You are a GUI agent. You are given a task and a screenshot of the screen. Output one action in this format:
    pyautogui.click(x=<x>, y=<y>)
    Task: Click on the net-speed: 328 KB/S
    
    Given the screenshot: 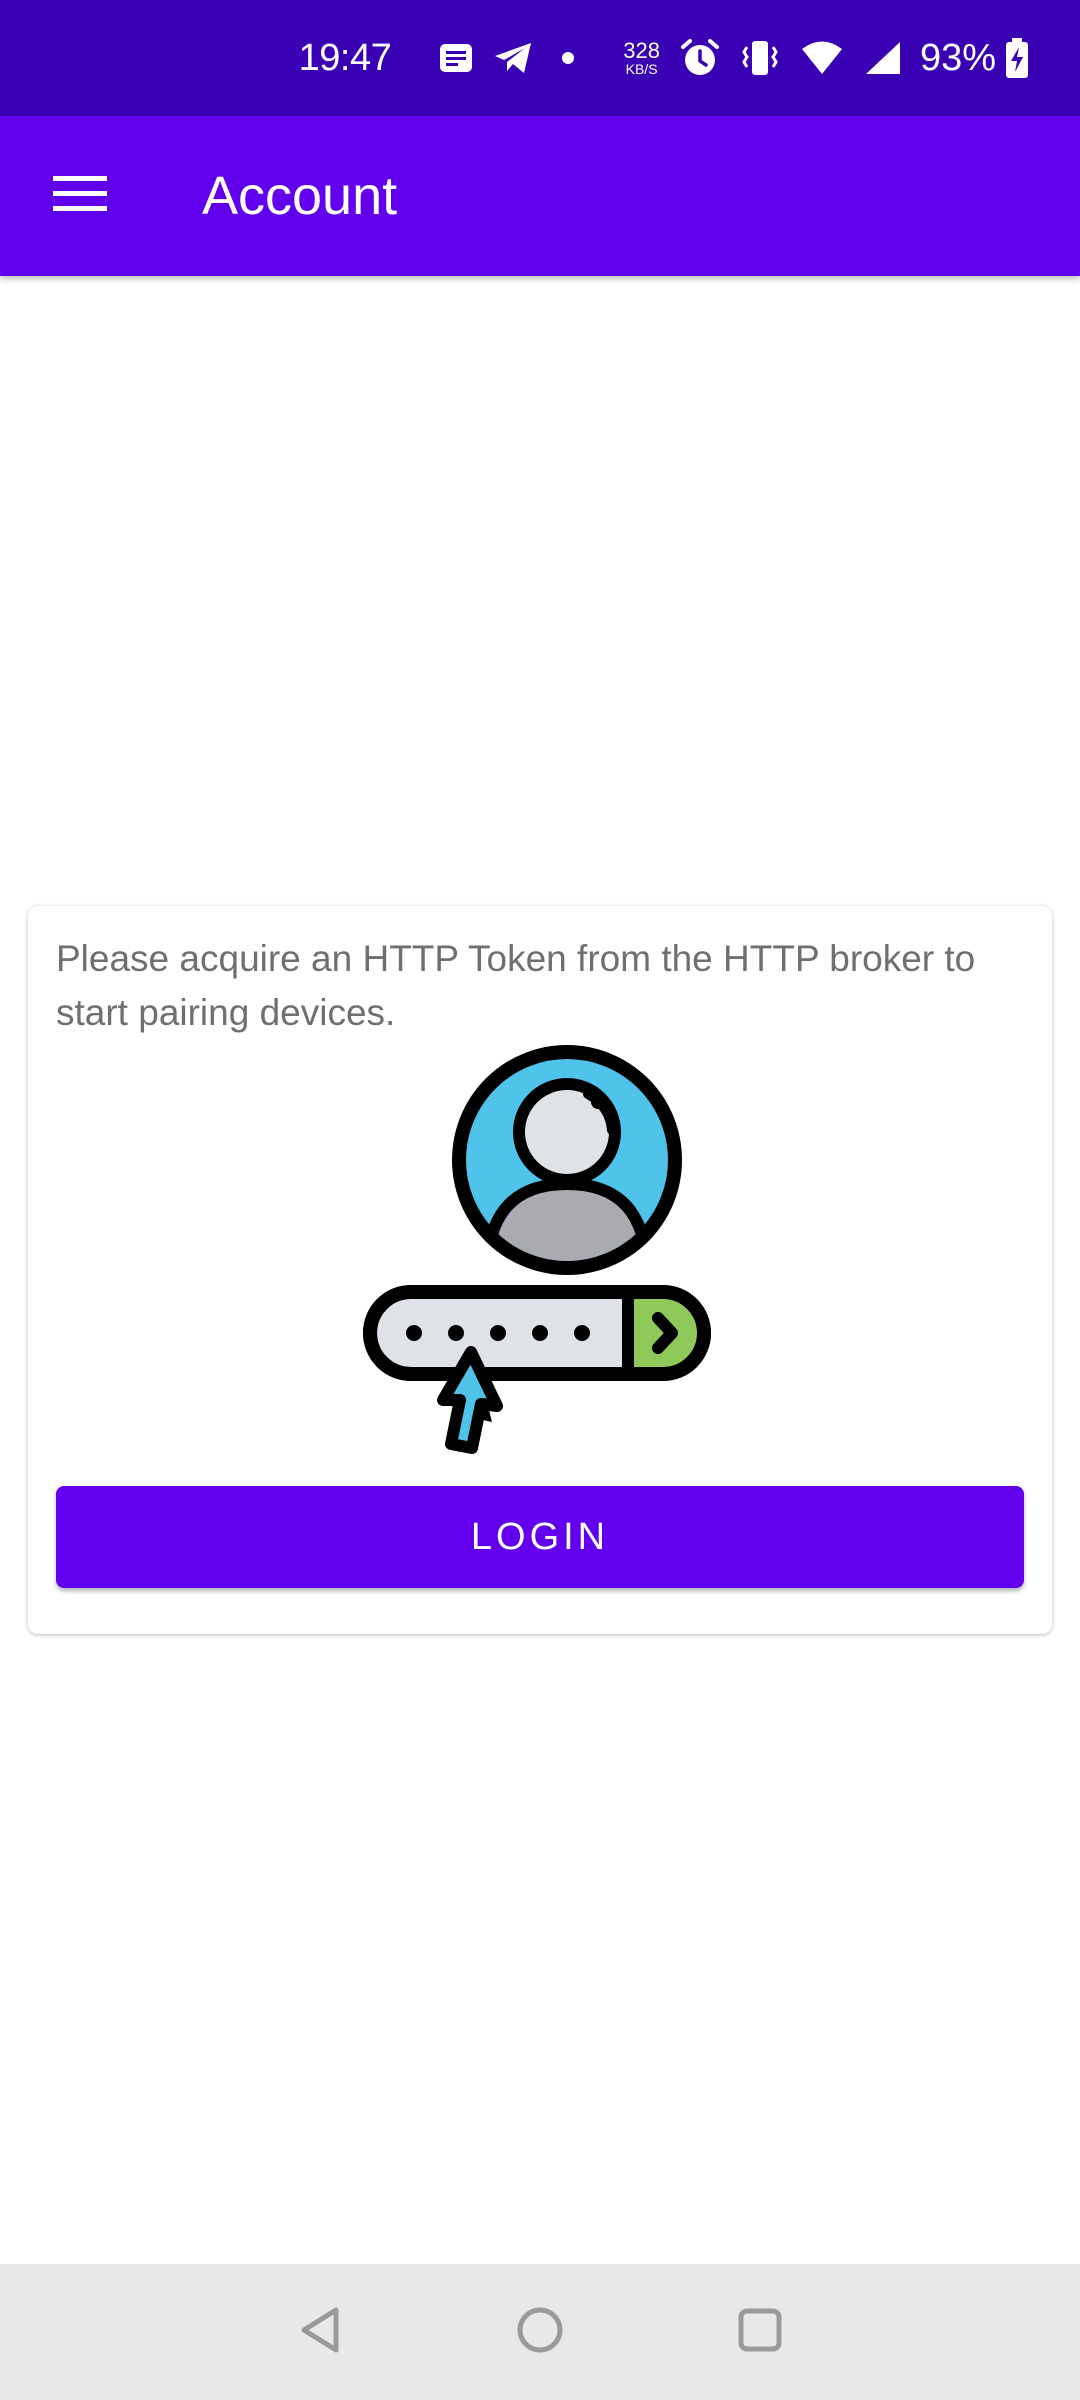 What is the action you would take?
    pyautogui.click(x=641, y=57)
    